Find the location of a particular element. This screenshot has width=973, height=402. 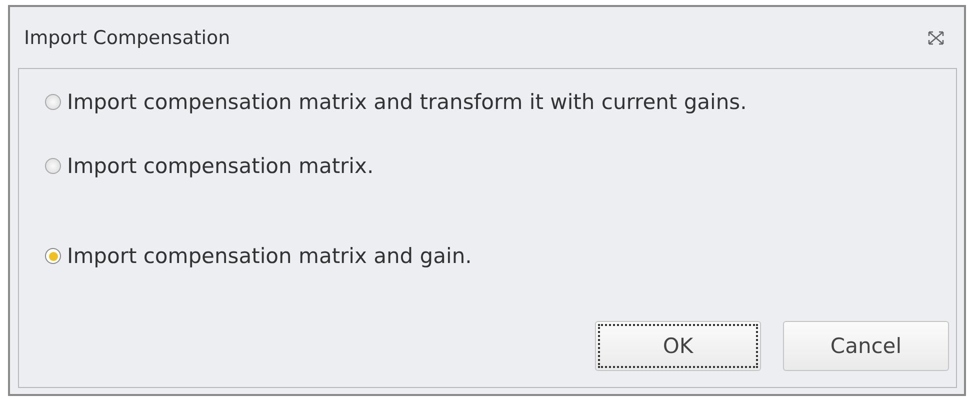

window-title: Import Compensation is located at coordinates (127, 37).